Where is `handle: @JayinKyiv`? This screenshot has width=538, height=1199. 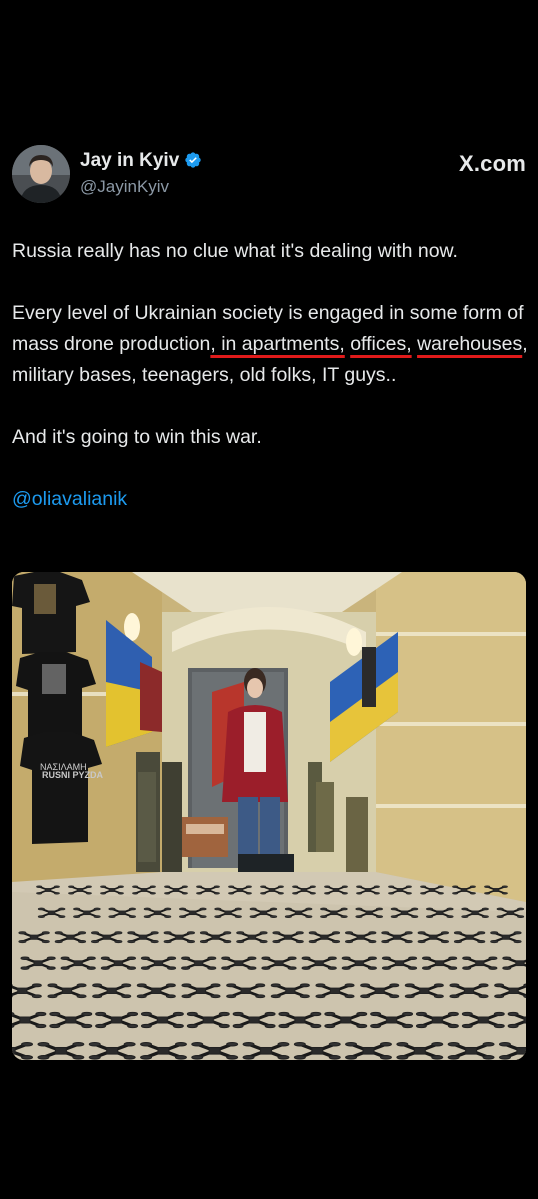 handle: @JayinKyiv is located at coordinates (124, 187).